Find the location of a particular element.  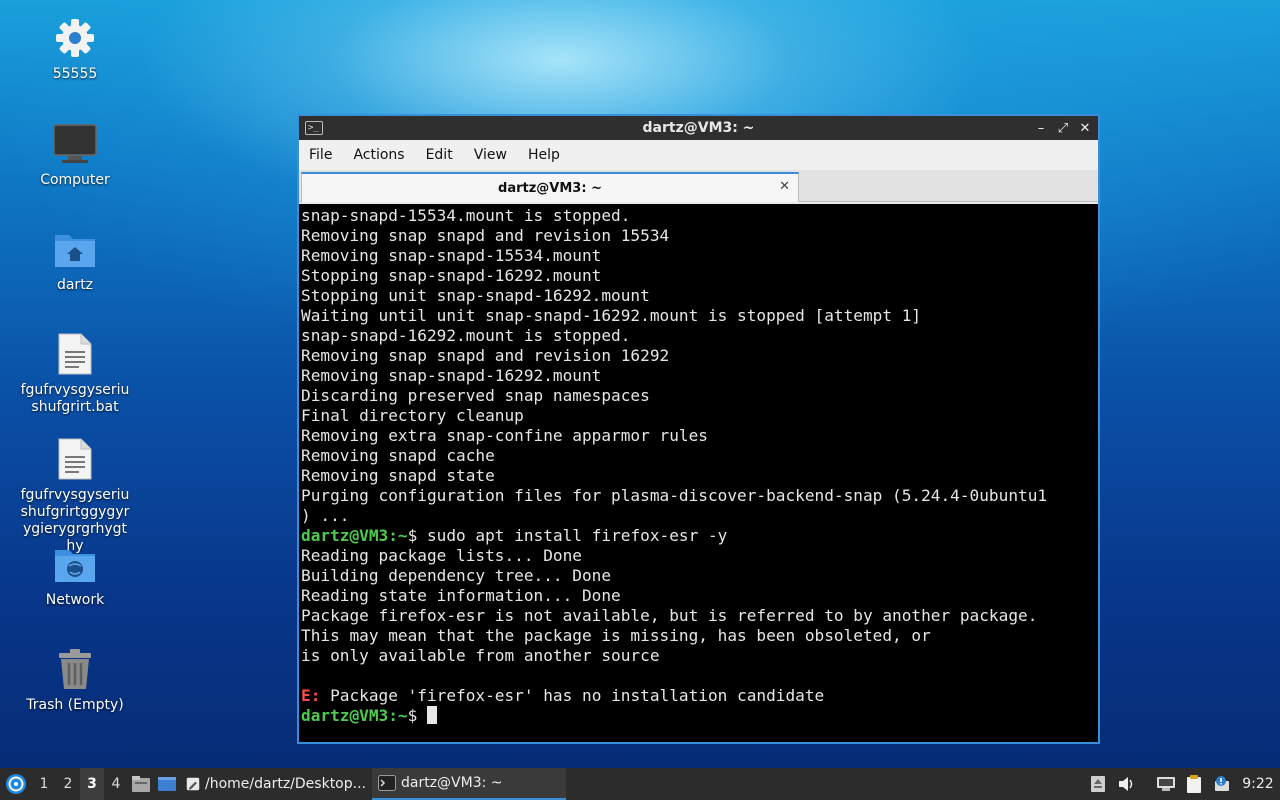

workspace-4: 4 is located at coordinates (116, 784).